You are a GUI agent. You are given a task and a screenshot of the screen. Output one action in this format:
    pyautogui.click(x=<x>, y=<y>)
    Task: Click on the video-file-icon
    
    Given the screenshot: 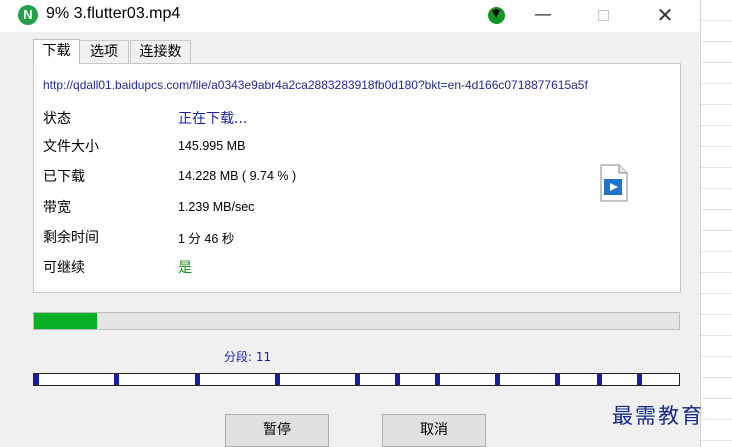 What is the action you would take?
    pyautogui.click(x=614, y=183)
    